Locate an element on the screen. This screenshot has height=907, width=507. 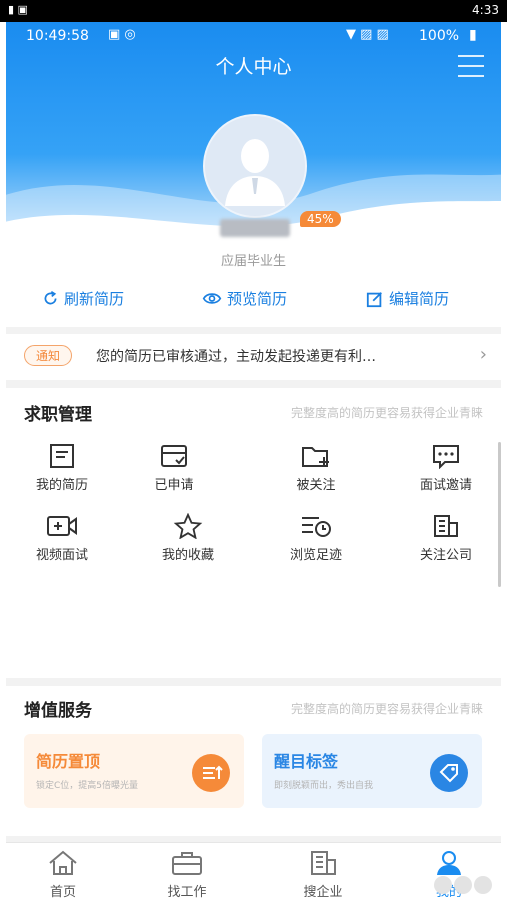
refresh-icon is located at coordinates (50, 297).